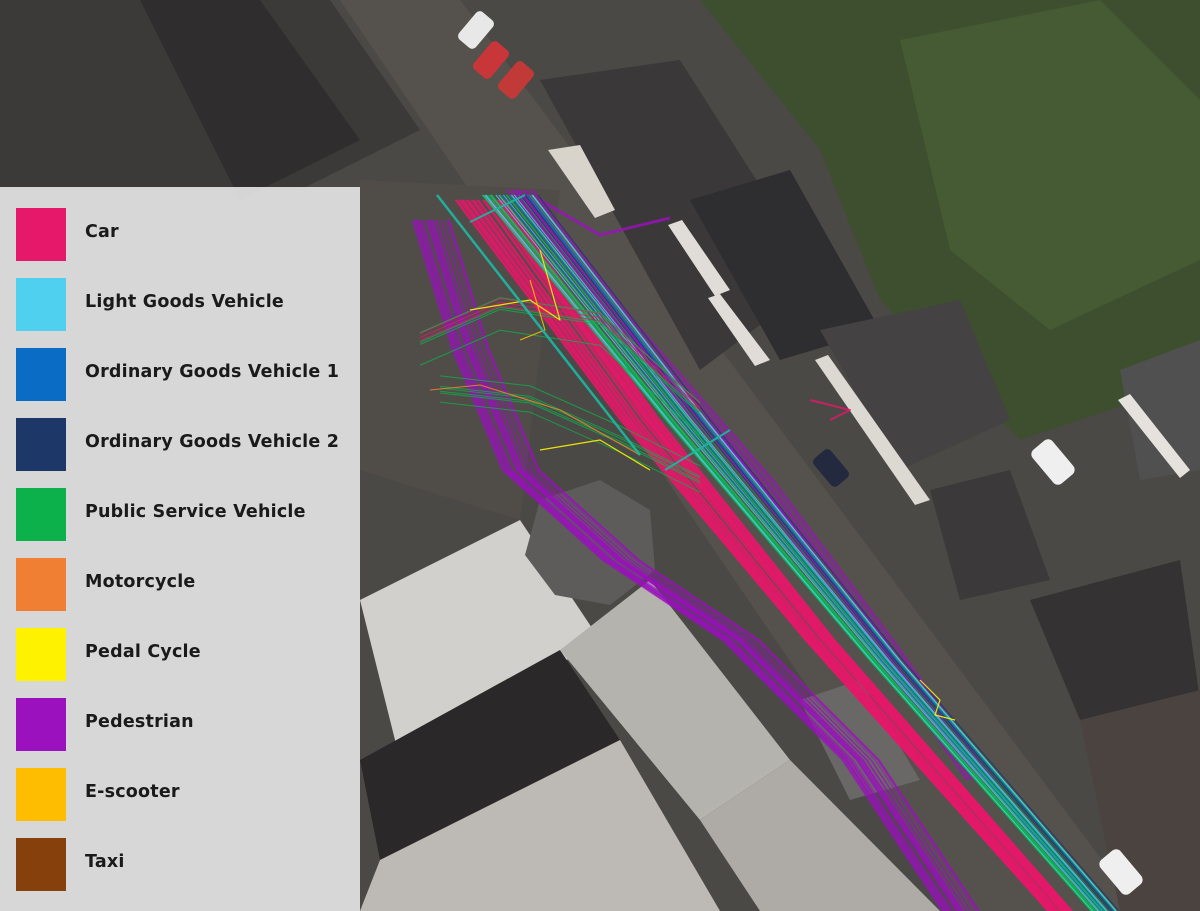  I want to click on legend-label-ogv2: Ordinary Goods Vehicle 2, so click(212, 442).